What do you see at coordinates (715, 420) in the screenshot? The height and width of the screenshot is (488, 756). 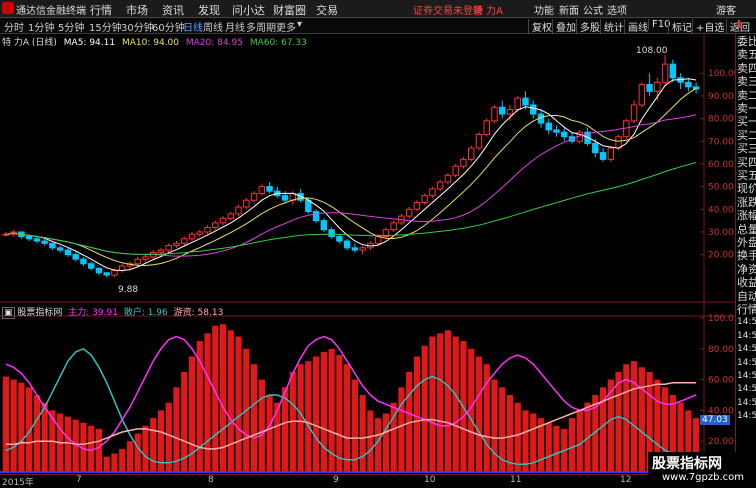 I see `indicator-value-marker: 47.03` at bounding box center [715, 420].